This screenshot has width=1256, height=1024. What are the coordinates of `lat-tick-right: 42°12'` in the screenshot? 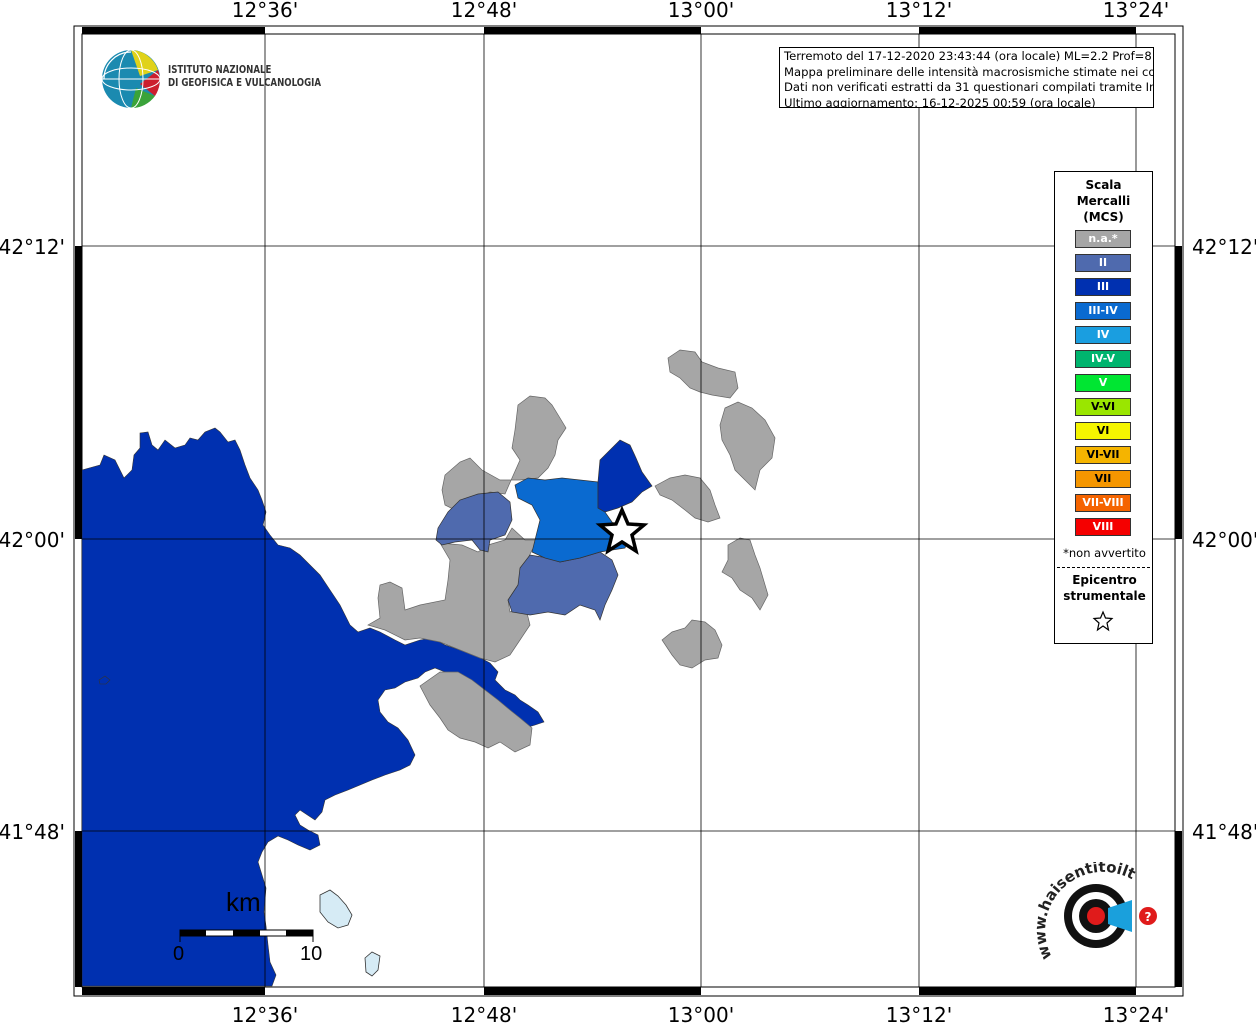 It's located at (1224, 247).